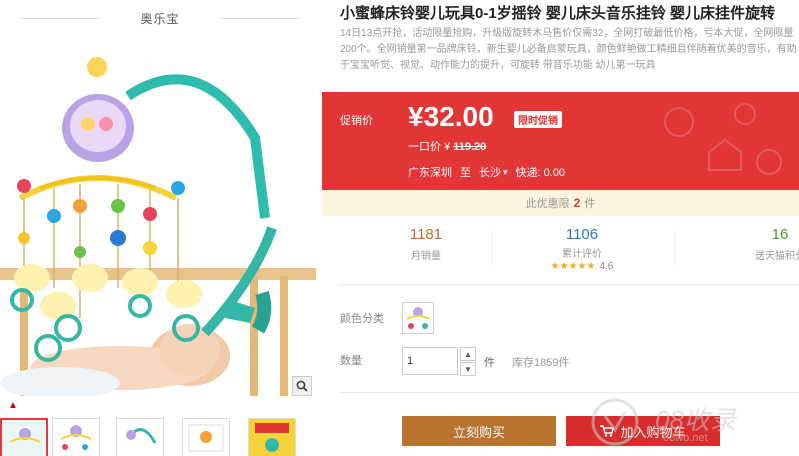 The image size is (799, 456). Describe the element at coordinates (573, 266) in the screenshot. I see `star-icons: ★★★★★` at that location.